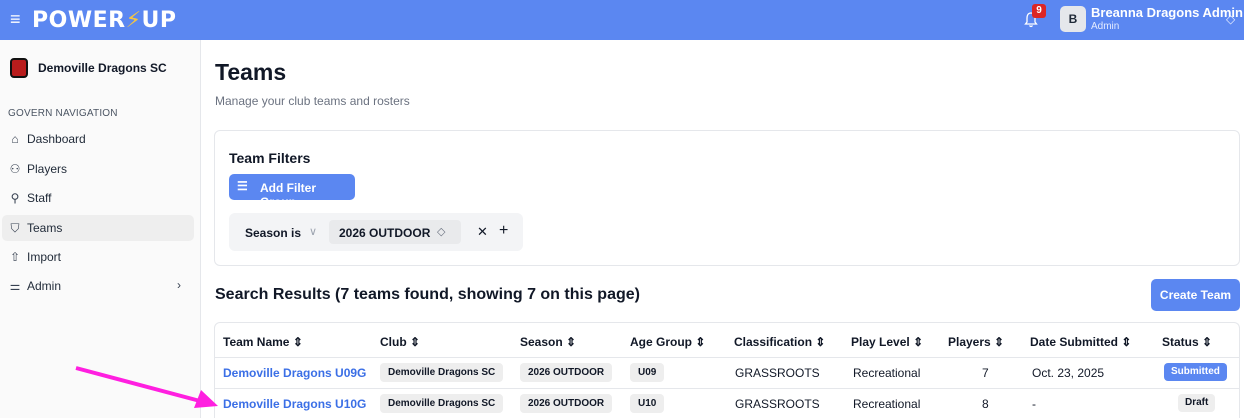 Image resolution: width=1244 pixels, height=418 pixels. I want to click on date-submitted-cell: Oct. 23, 2025, so click(1068, 373).